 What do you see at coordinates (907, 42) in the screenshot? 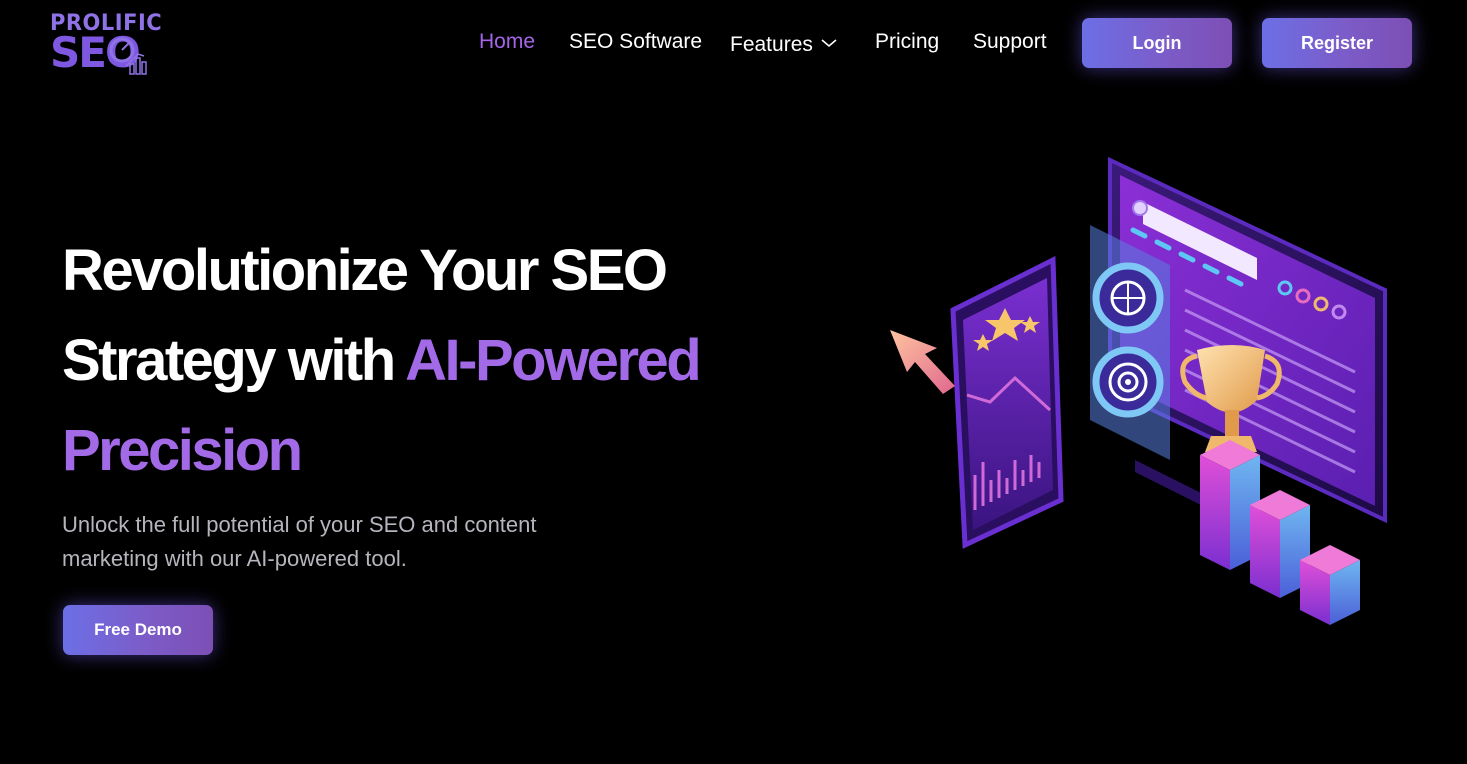
I see `nav-item-pricing: Pricing` at bounding box center [907, 42].